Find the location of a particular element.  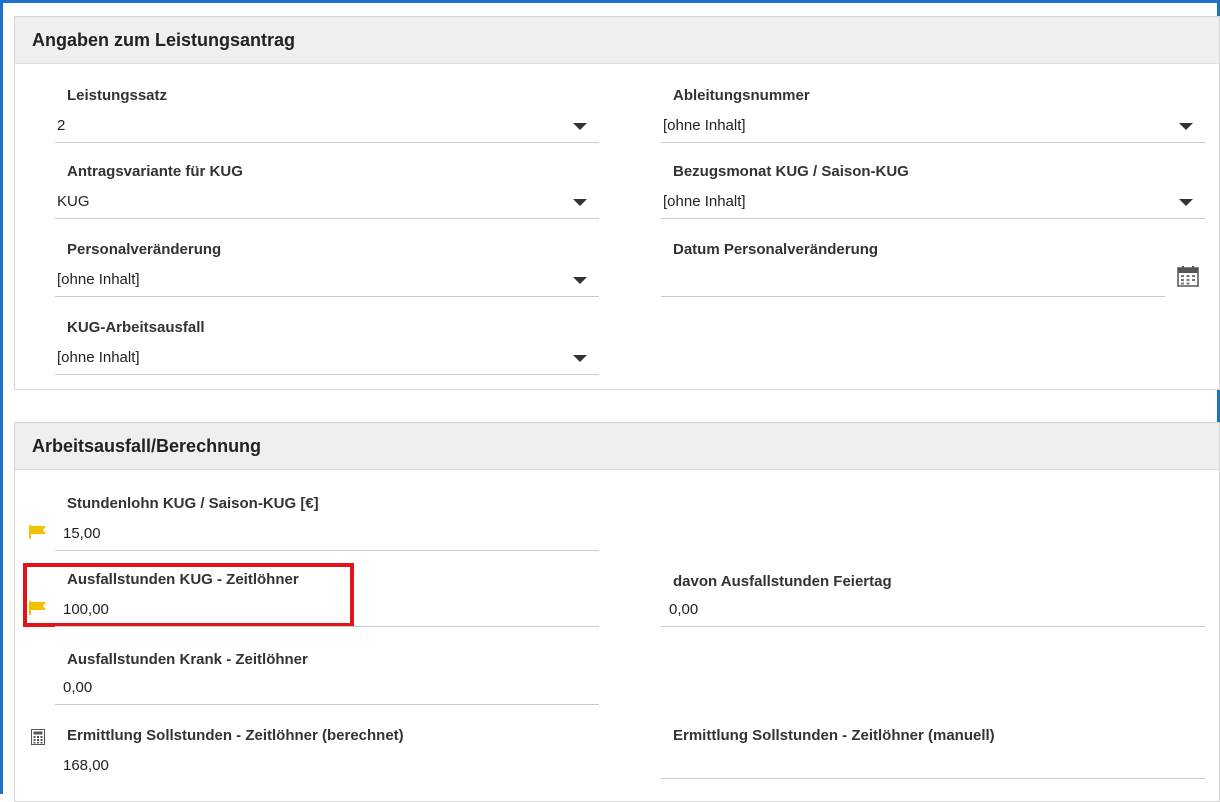

antragsvariante-select: KUG is located at coordinates (328, 204).